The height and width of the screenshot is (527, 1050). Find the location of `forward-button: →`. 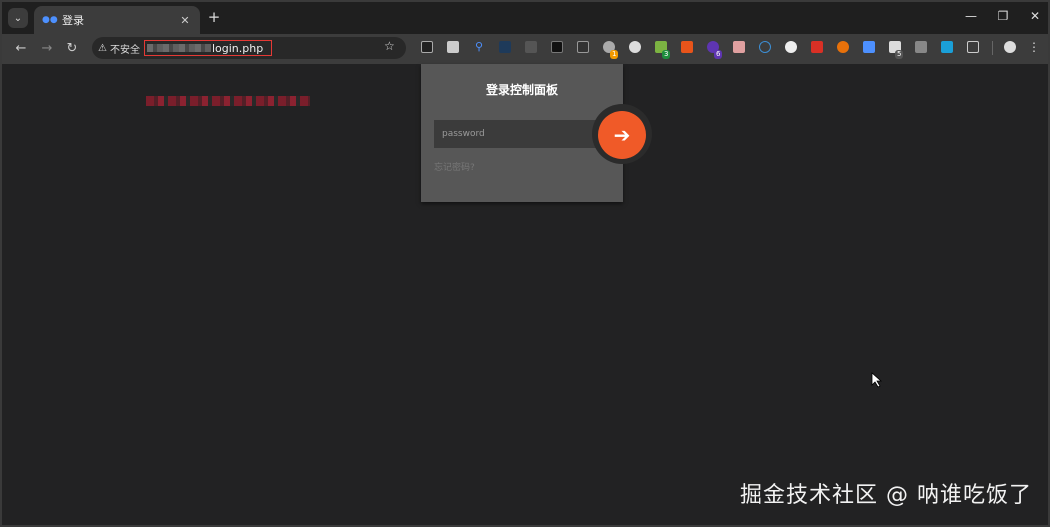

forward-button: → is located at coordinates (47, 49).